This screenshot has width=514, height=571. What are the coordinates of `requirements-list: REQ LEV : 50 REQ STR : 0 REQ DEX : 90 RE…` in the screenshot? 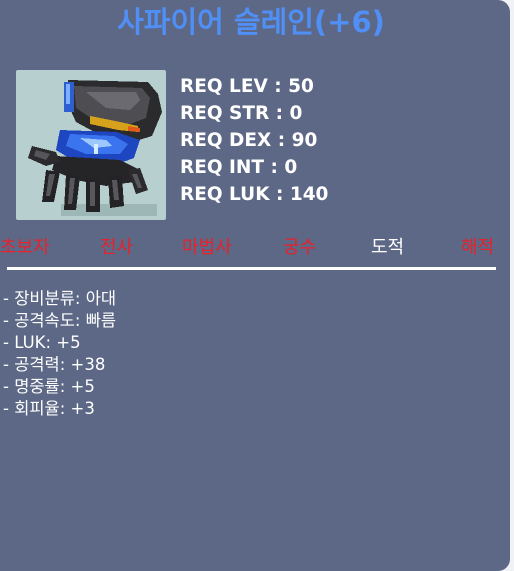 It's located at (254, 140).